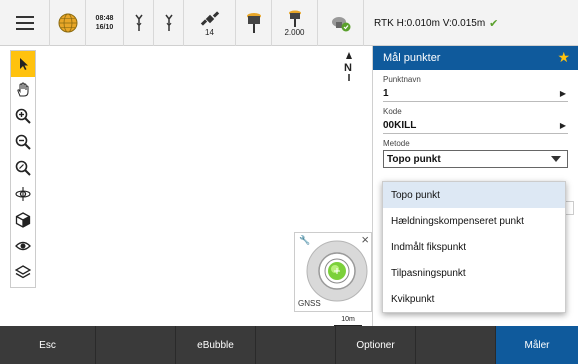 This screenshot has height=364, width=578. I want to click on method-option: Kvikpunkt, so click(474, 299).